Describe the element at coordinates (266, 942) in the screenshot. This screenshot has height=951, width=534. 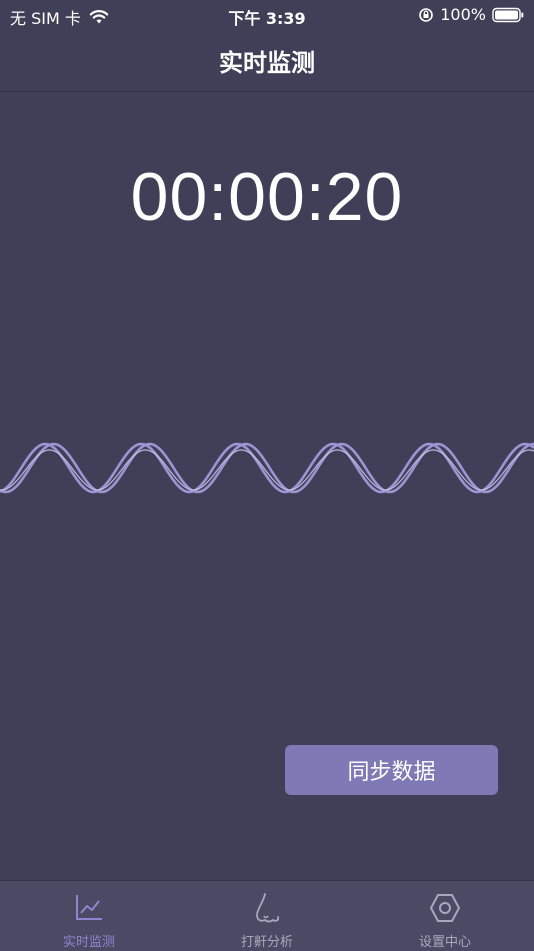
I see `tab-label: 打鼾分析` at that location.